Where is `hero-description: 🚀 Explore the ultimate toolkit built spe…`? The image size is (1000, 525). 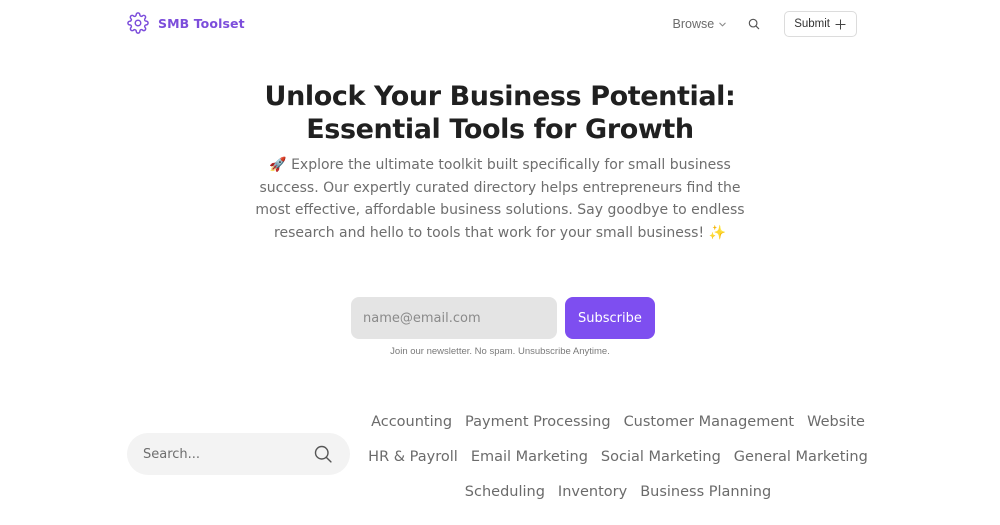 hero-description: 🚀 Explore the ultimate toolkit built spe… is located at coordinates (500, 199).